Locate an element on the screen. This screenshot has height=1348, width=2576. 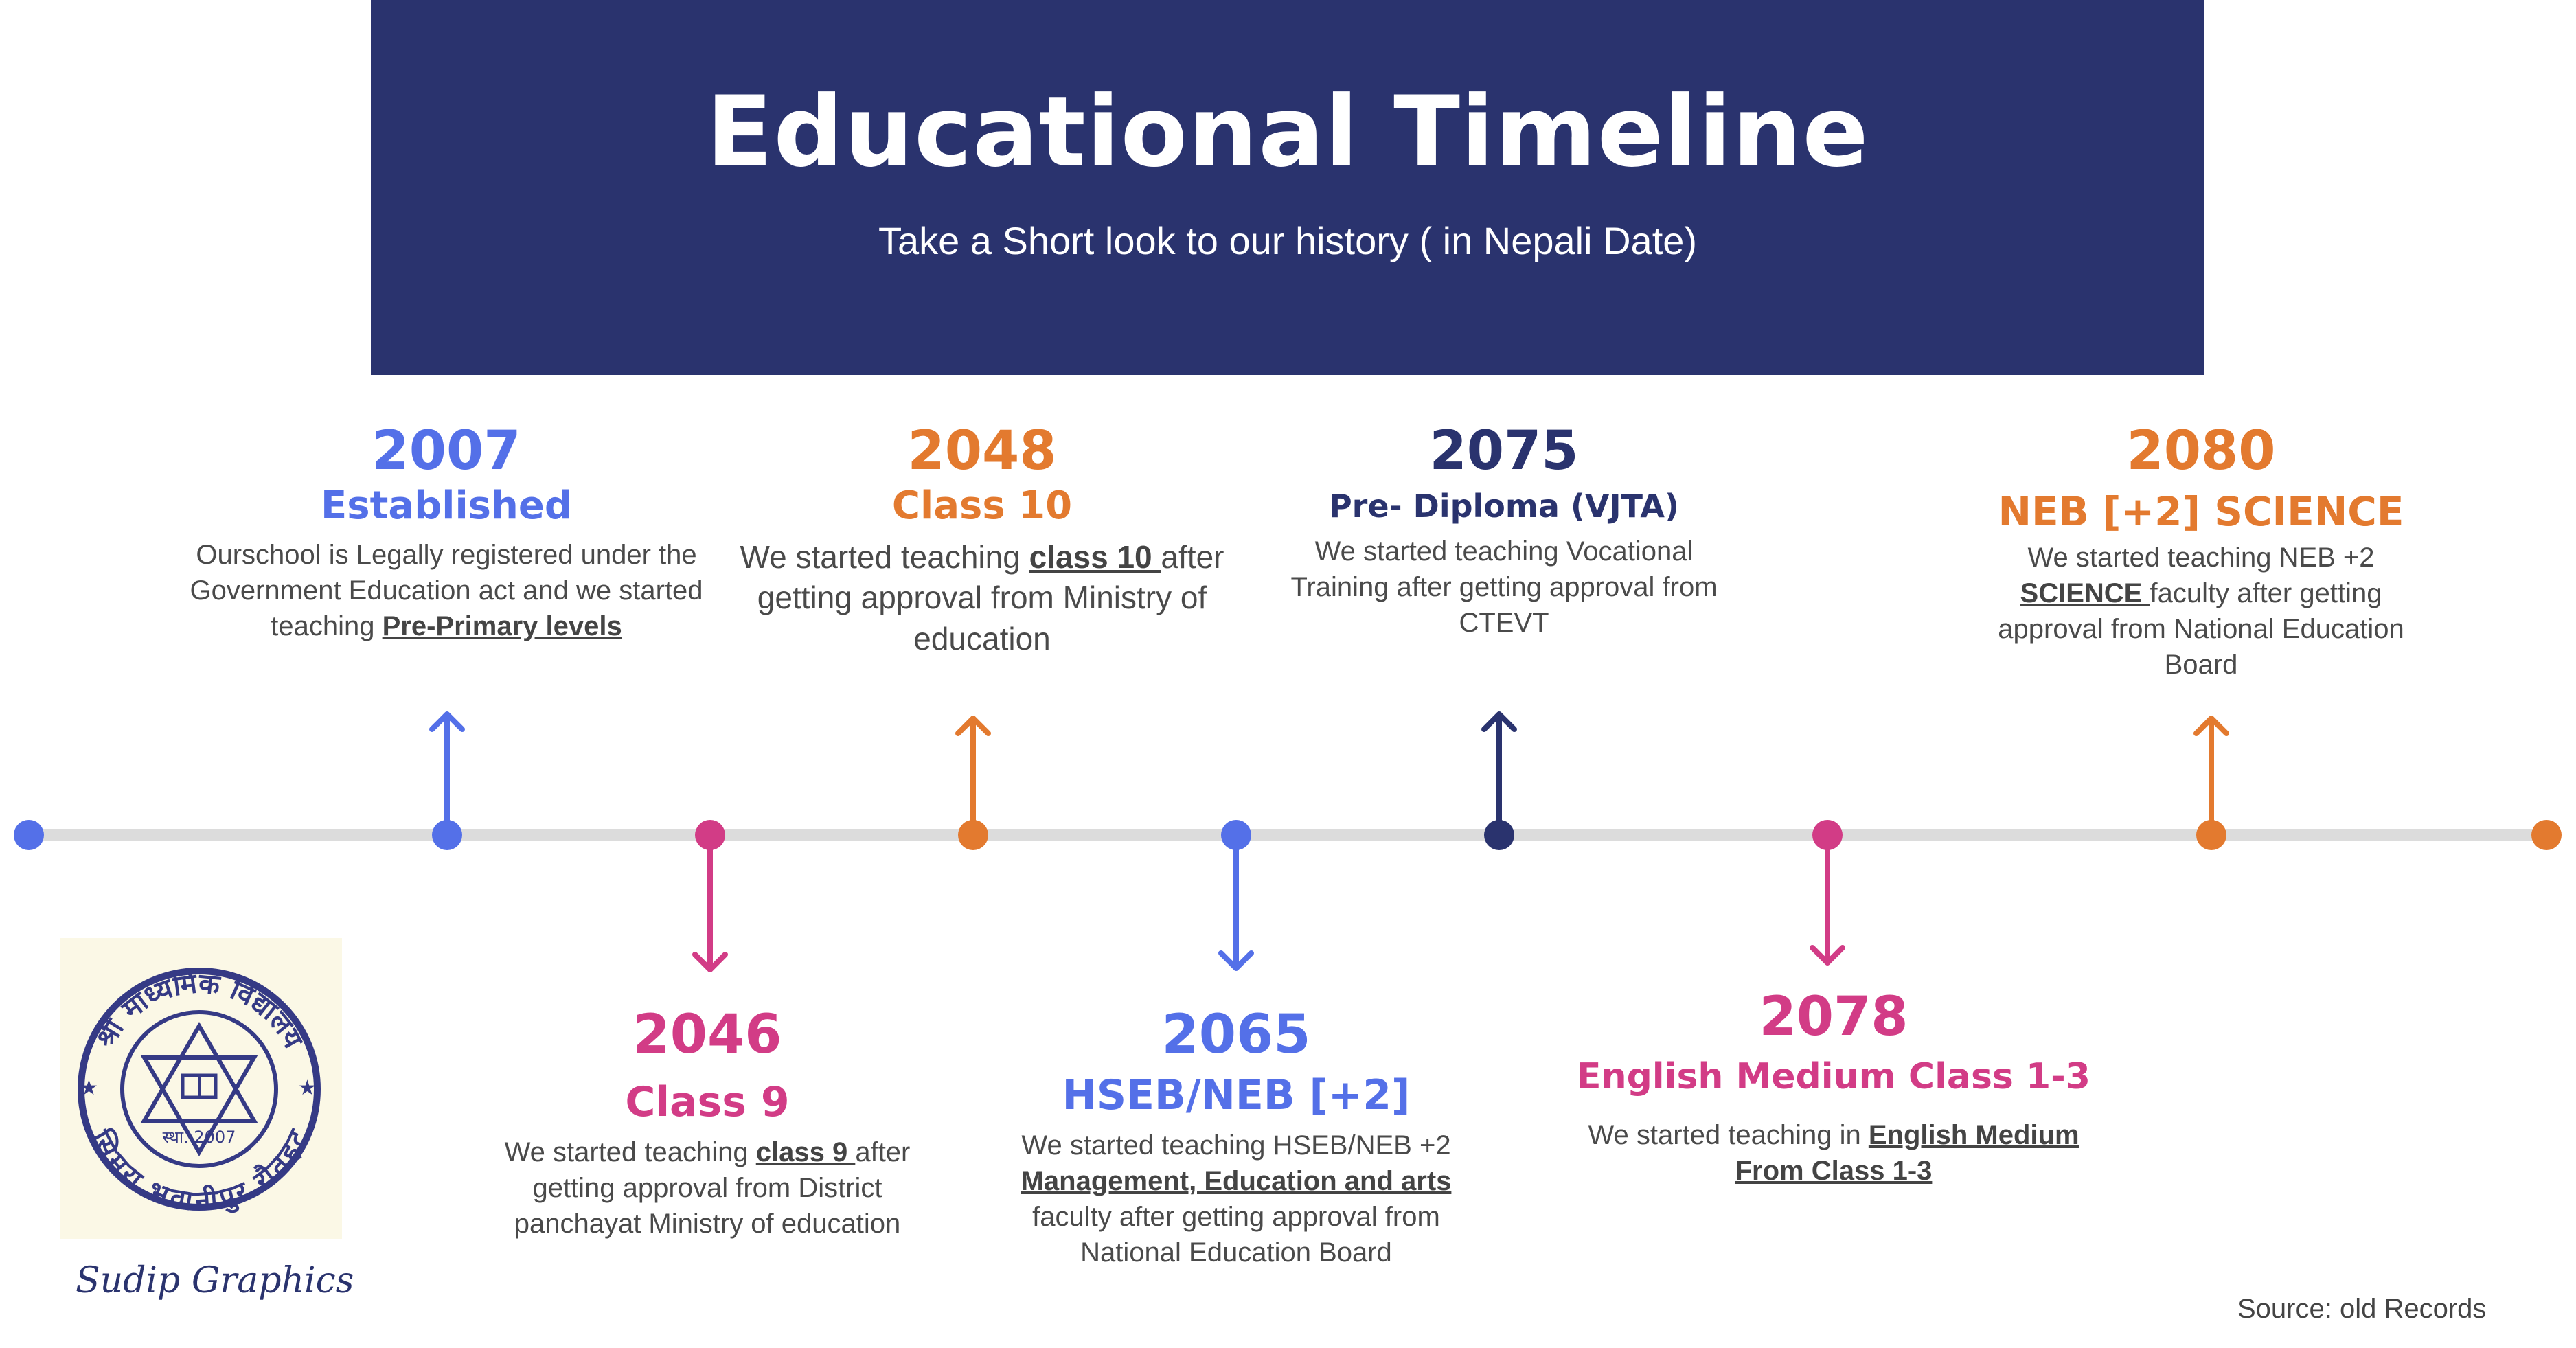
event-year: 2048 is located at coordinates (982, 451).